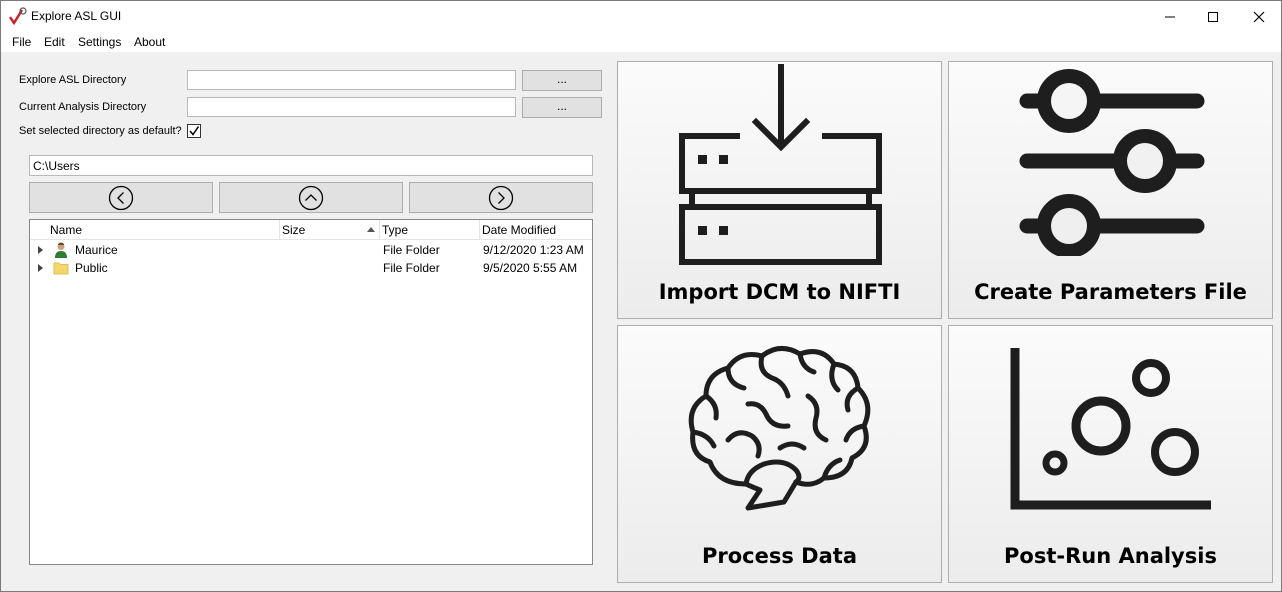 The width and height of the screenshot is (1282, 592). I want to click on import-dcm-label: Import DCM to NIFTI, so click(779, 292).